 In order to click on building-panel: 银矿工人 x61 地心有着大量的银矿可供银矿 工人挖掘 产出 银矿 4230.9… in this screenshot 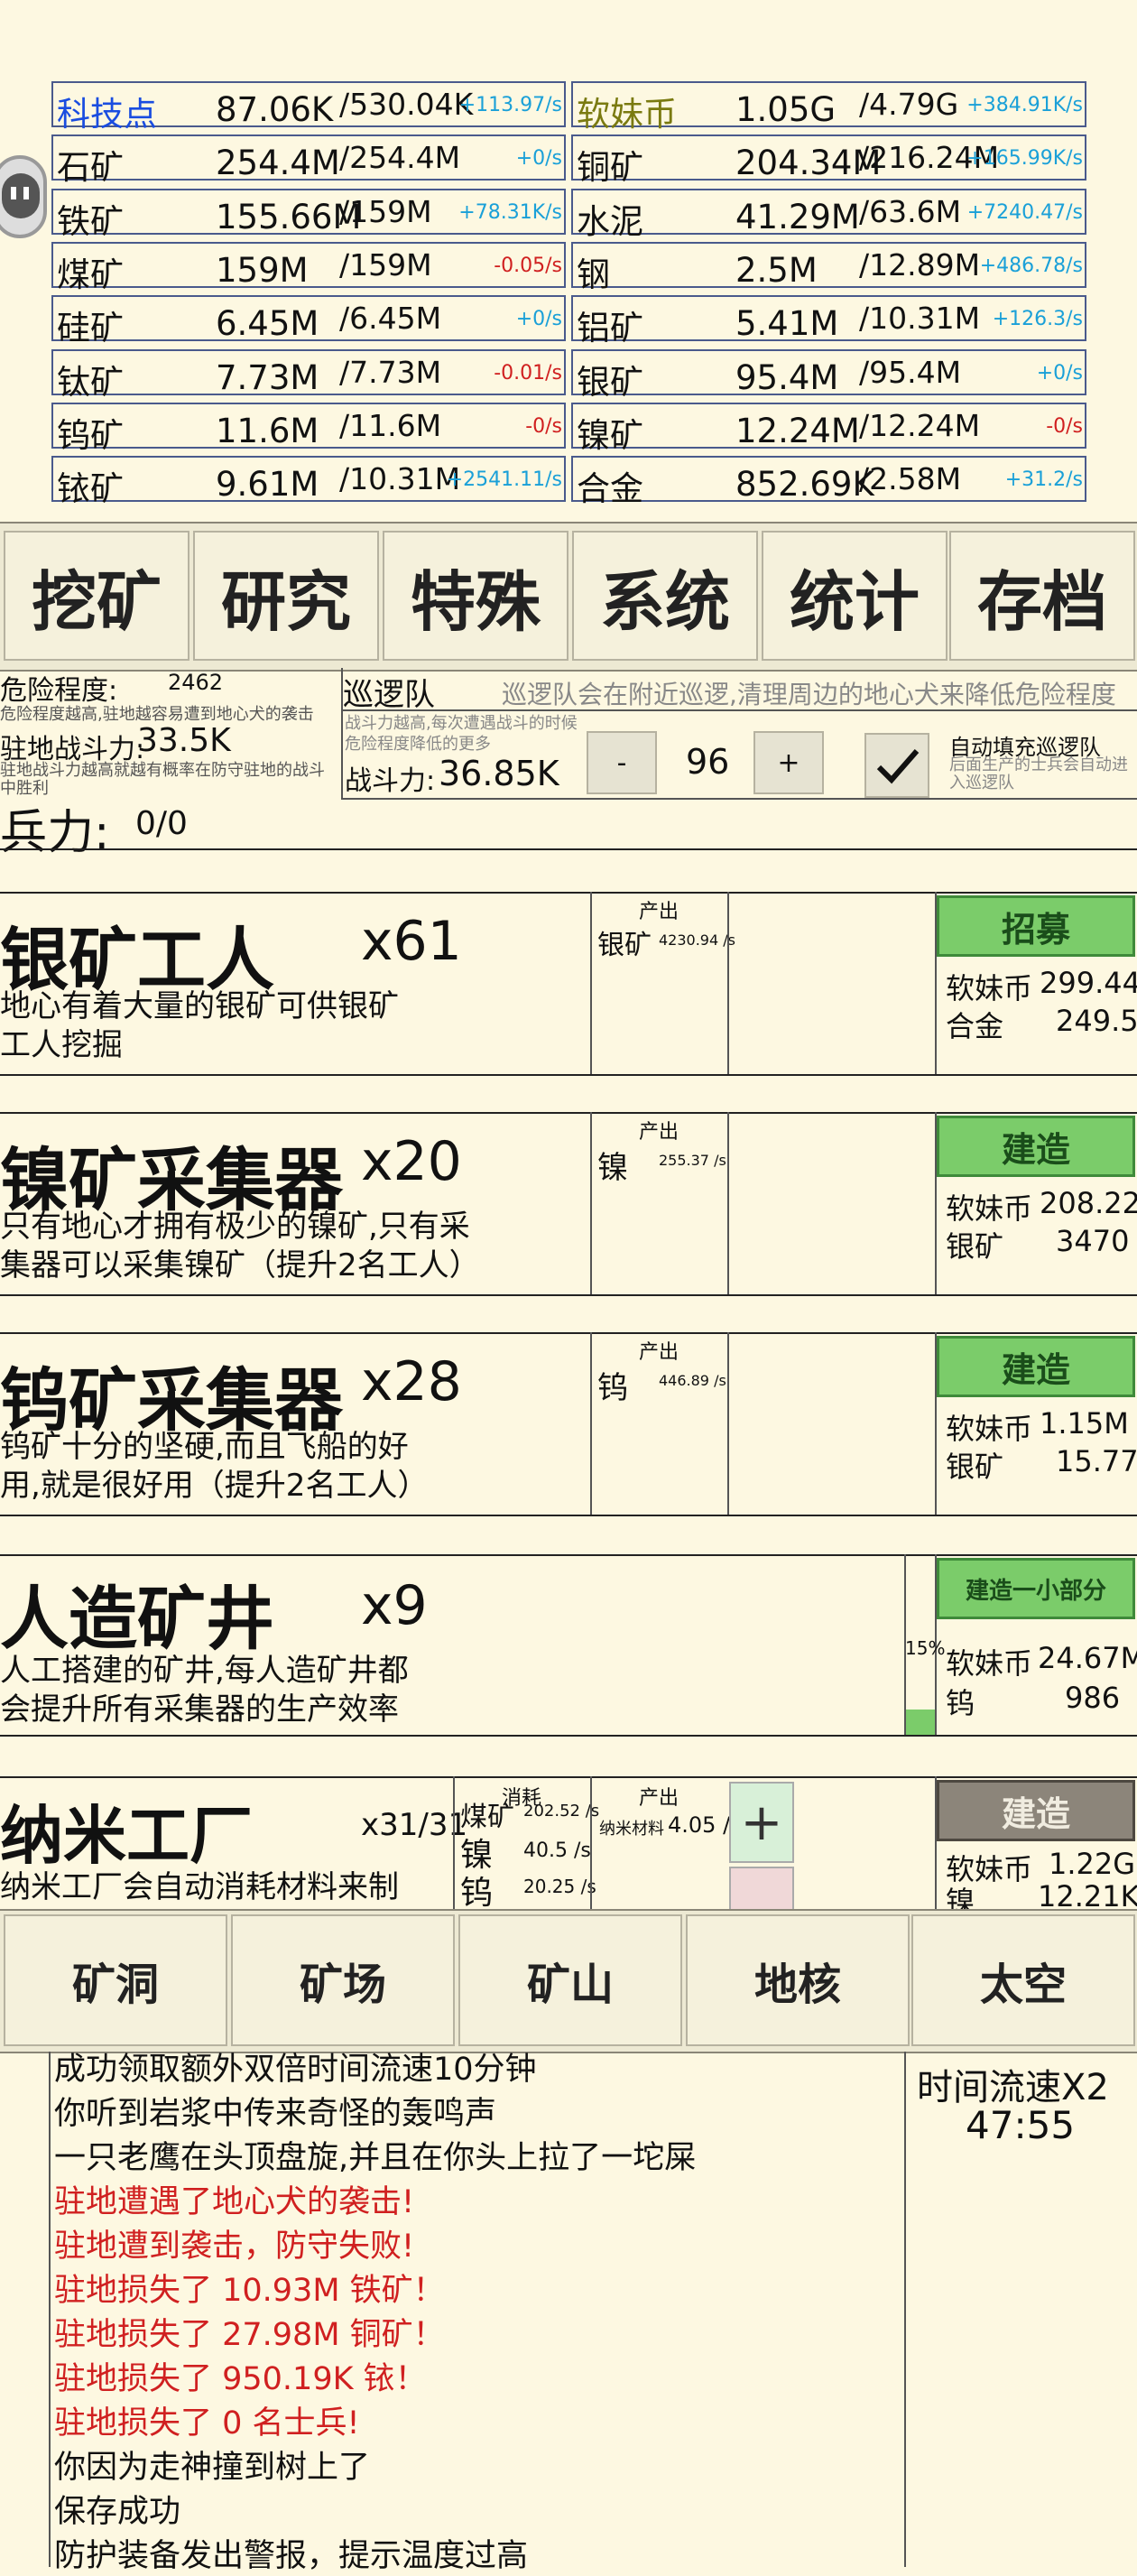, I will do `click(568, 985)`.